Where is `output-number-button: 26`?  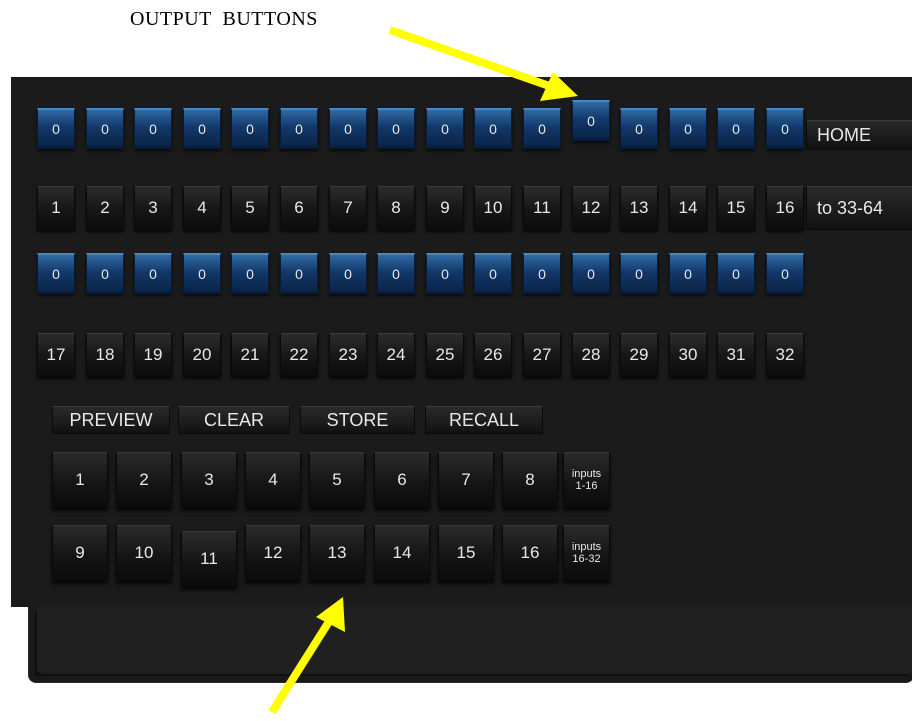
output-number-button: 26 is located at coordinates (493, 355).